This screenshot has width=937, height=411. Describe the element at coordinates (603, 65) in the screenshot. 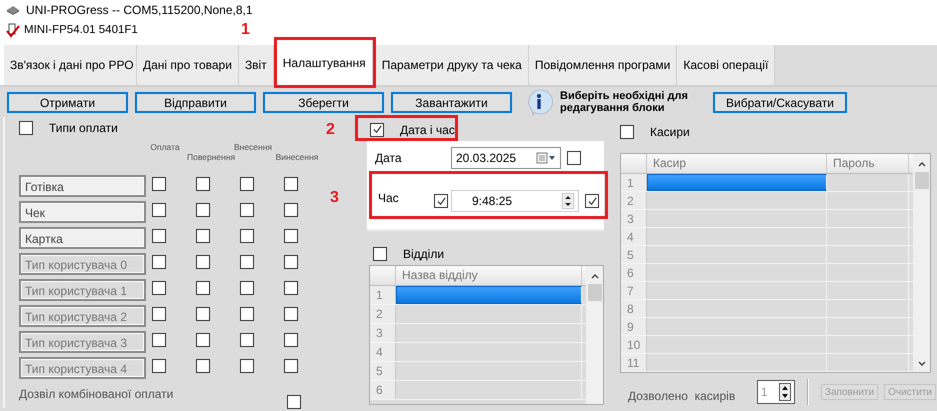

I see `tab: Повідомлення програми` at that location.